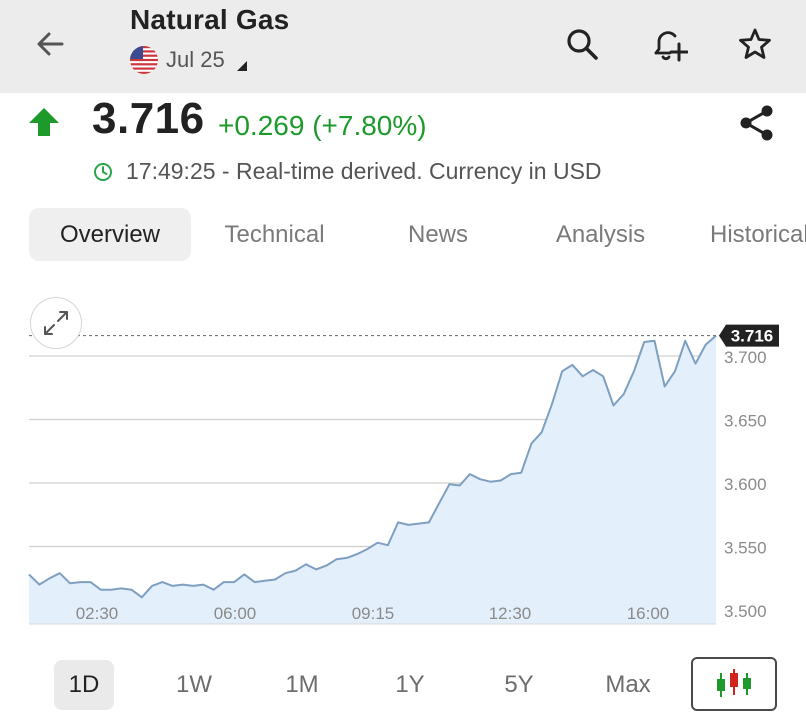 The width and height of the screenshot is (806, 728). I want to click on add-alert-button, so click(668, 44).